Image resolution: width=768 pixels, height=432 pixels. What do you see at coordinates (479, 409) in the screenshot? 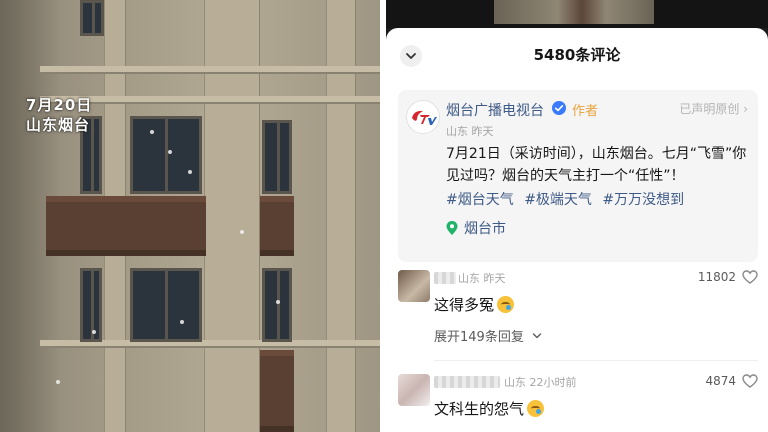
I see `comment-text: 文科生的怨气` at bounding box center [479, 409].